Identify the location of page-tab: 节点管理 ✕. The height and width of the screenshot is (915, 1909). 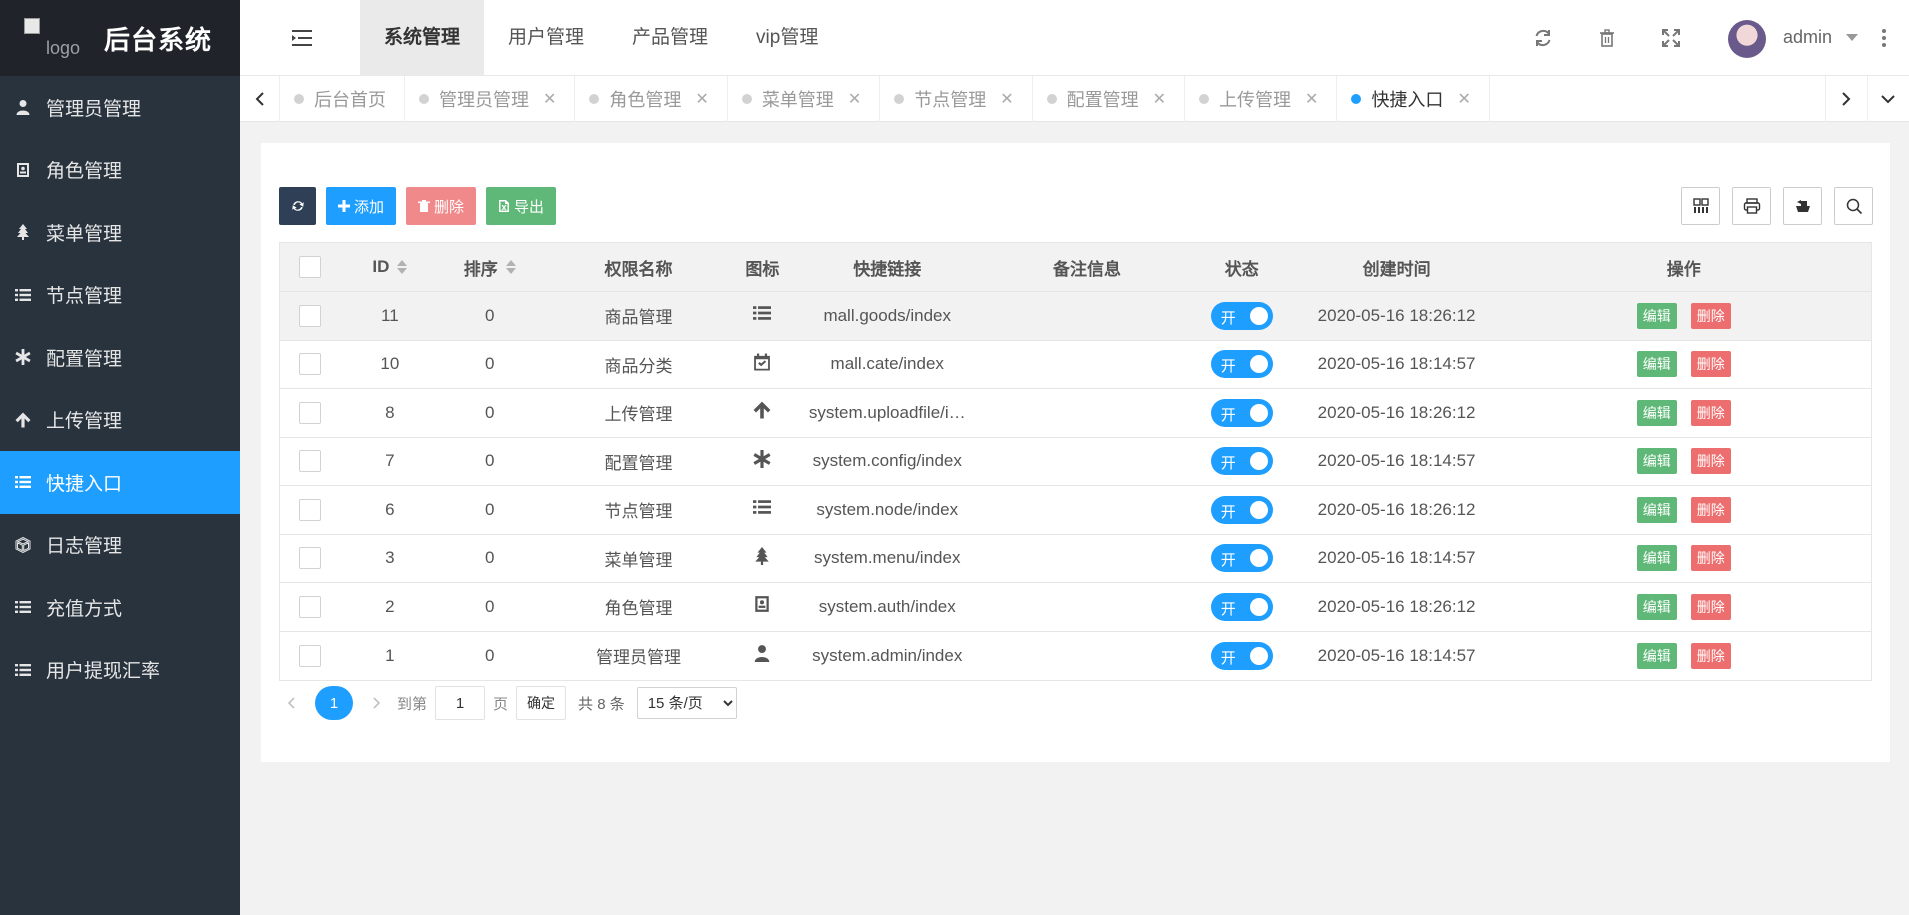
(956, 99).